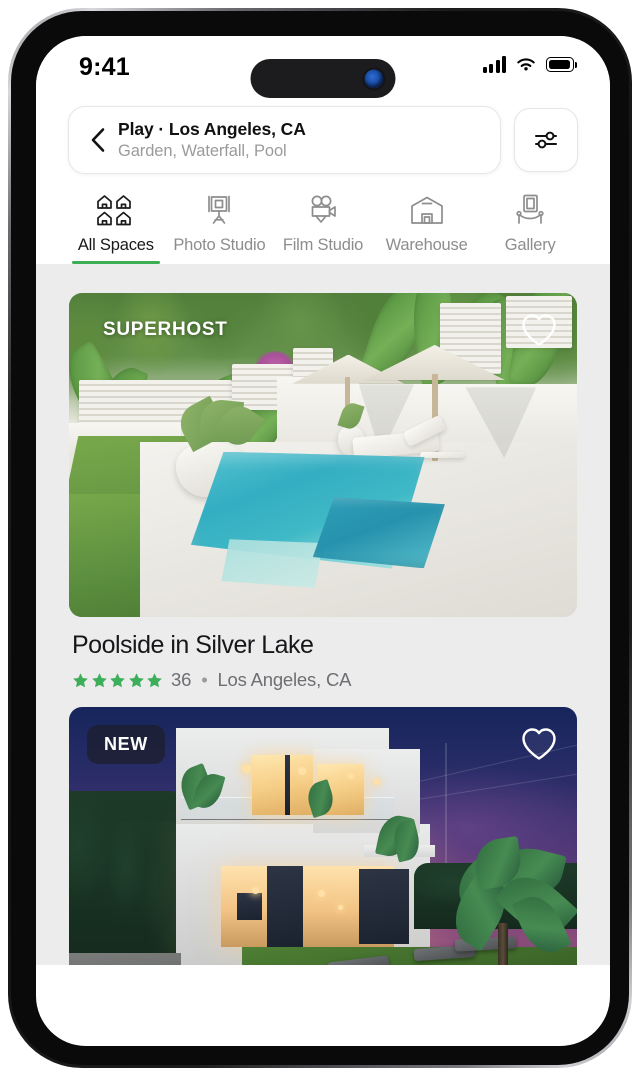  What do you see at coordinates (98, 140) in the screenshot?
I see `back-chevron-icon` at bounding box center [98, 140].